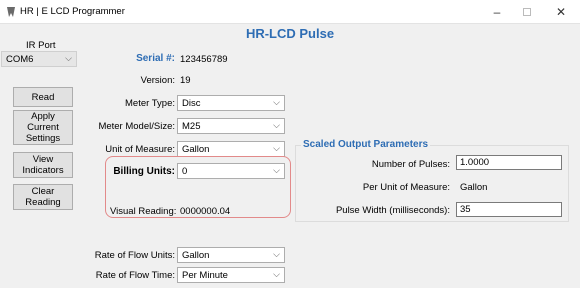 The height and width of the screenshot is (288, 580). I want to click on flow-units-value: Gallon, so click(196, 255).